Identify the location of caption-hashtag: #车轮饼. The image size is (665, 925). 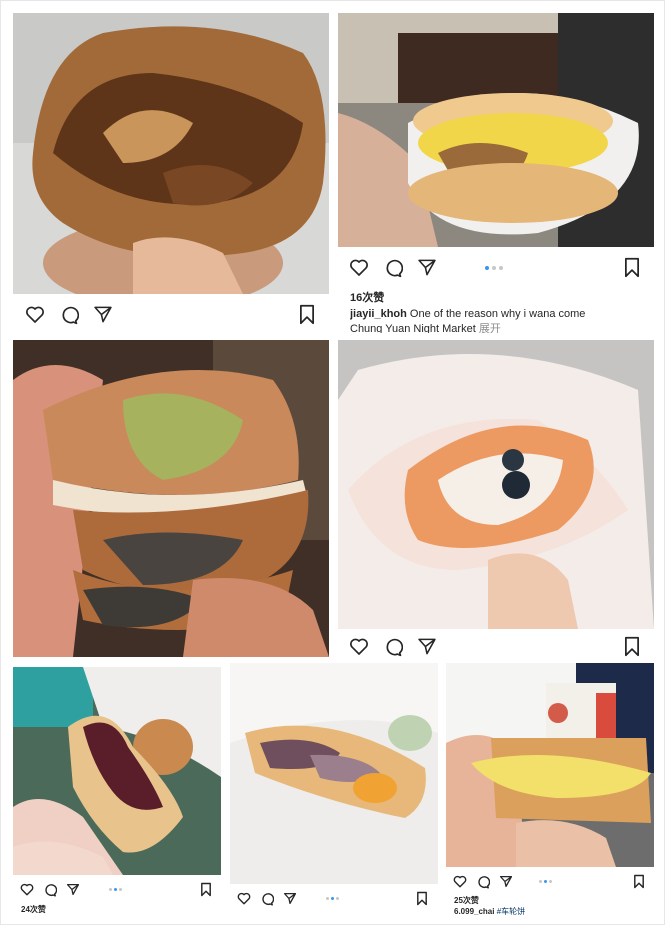
(511, 911).